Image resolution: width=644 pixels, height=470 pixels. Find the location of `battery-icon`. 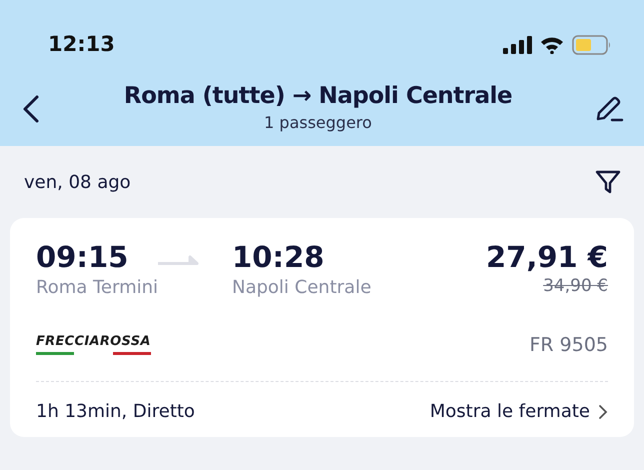

battery-icon is located at coordinates (592, 45).